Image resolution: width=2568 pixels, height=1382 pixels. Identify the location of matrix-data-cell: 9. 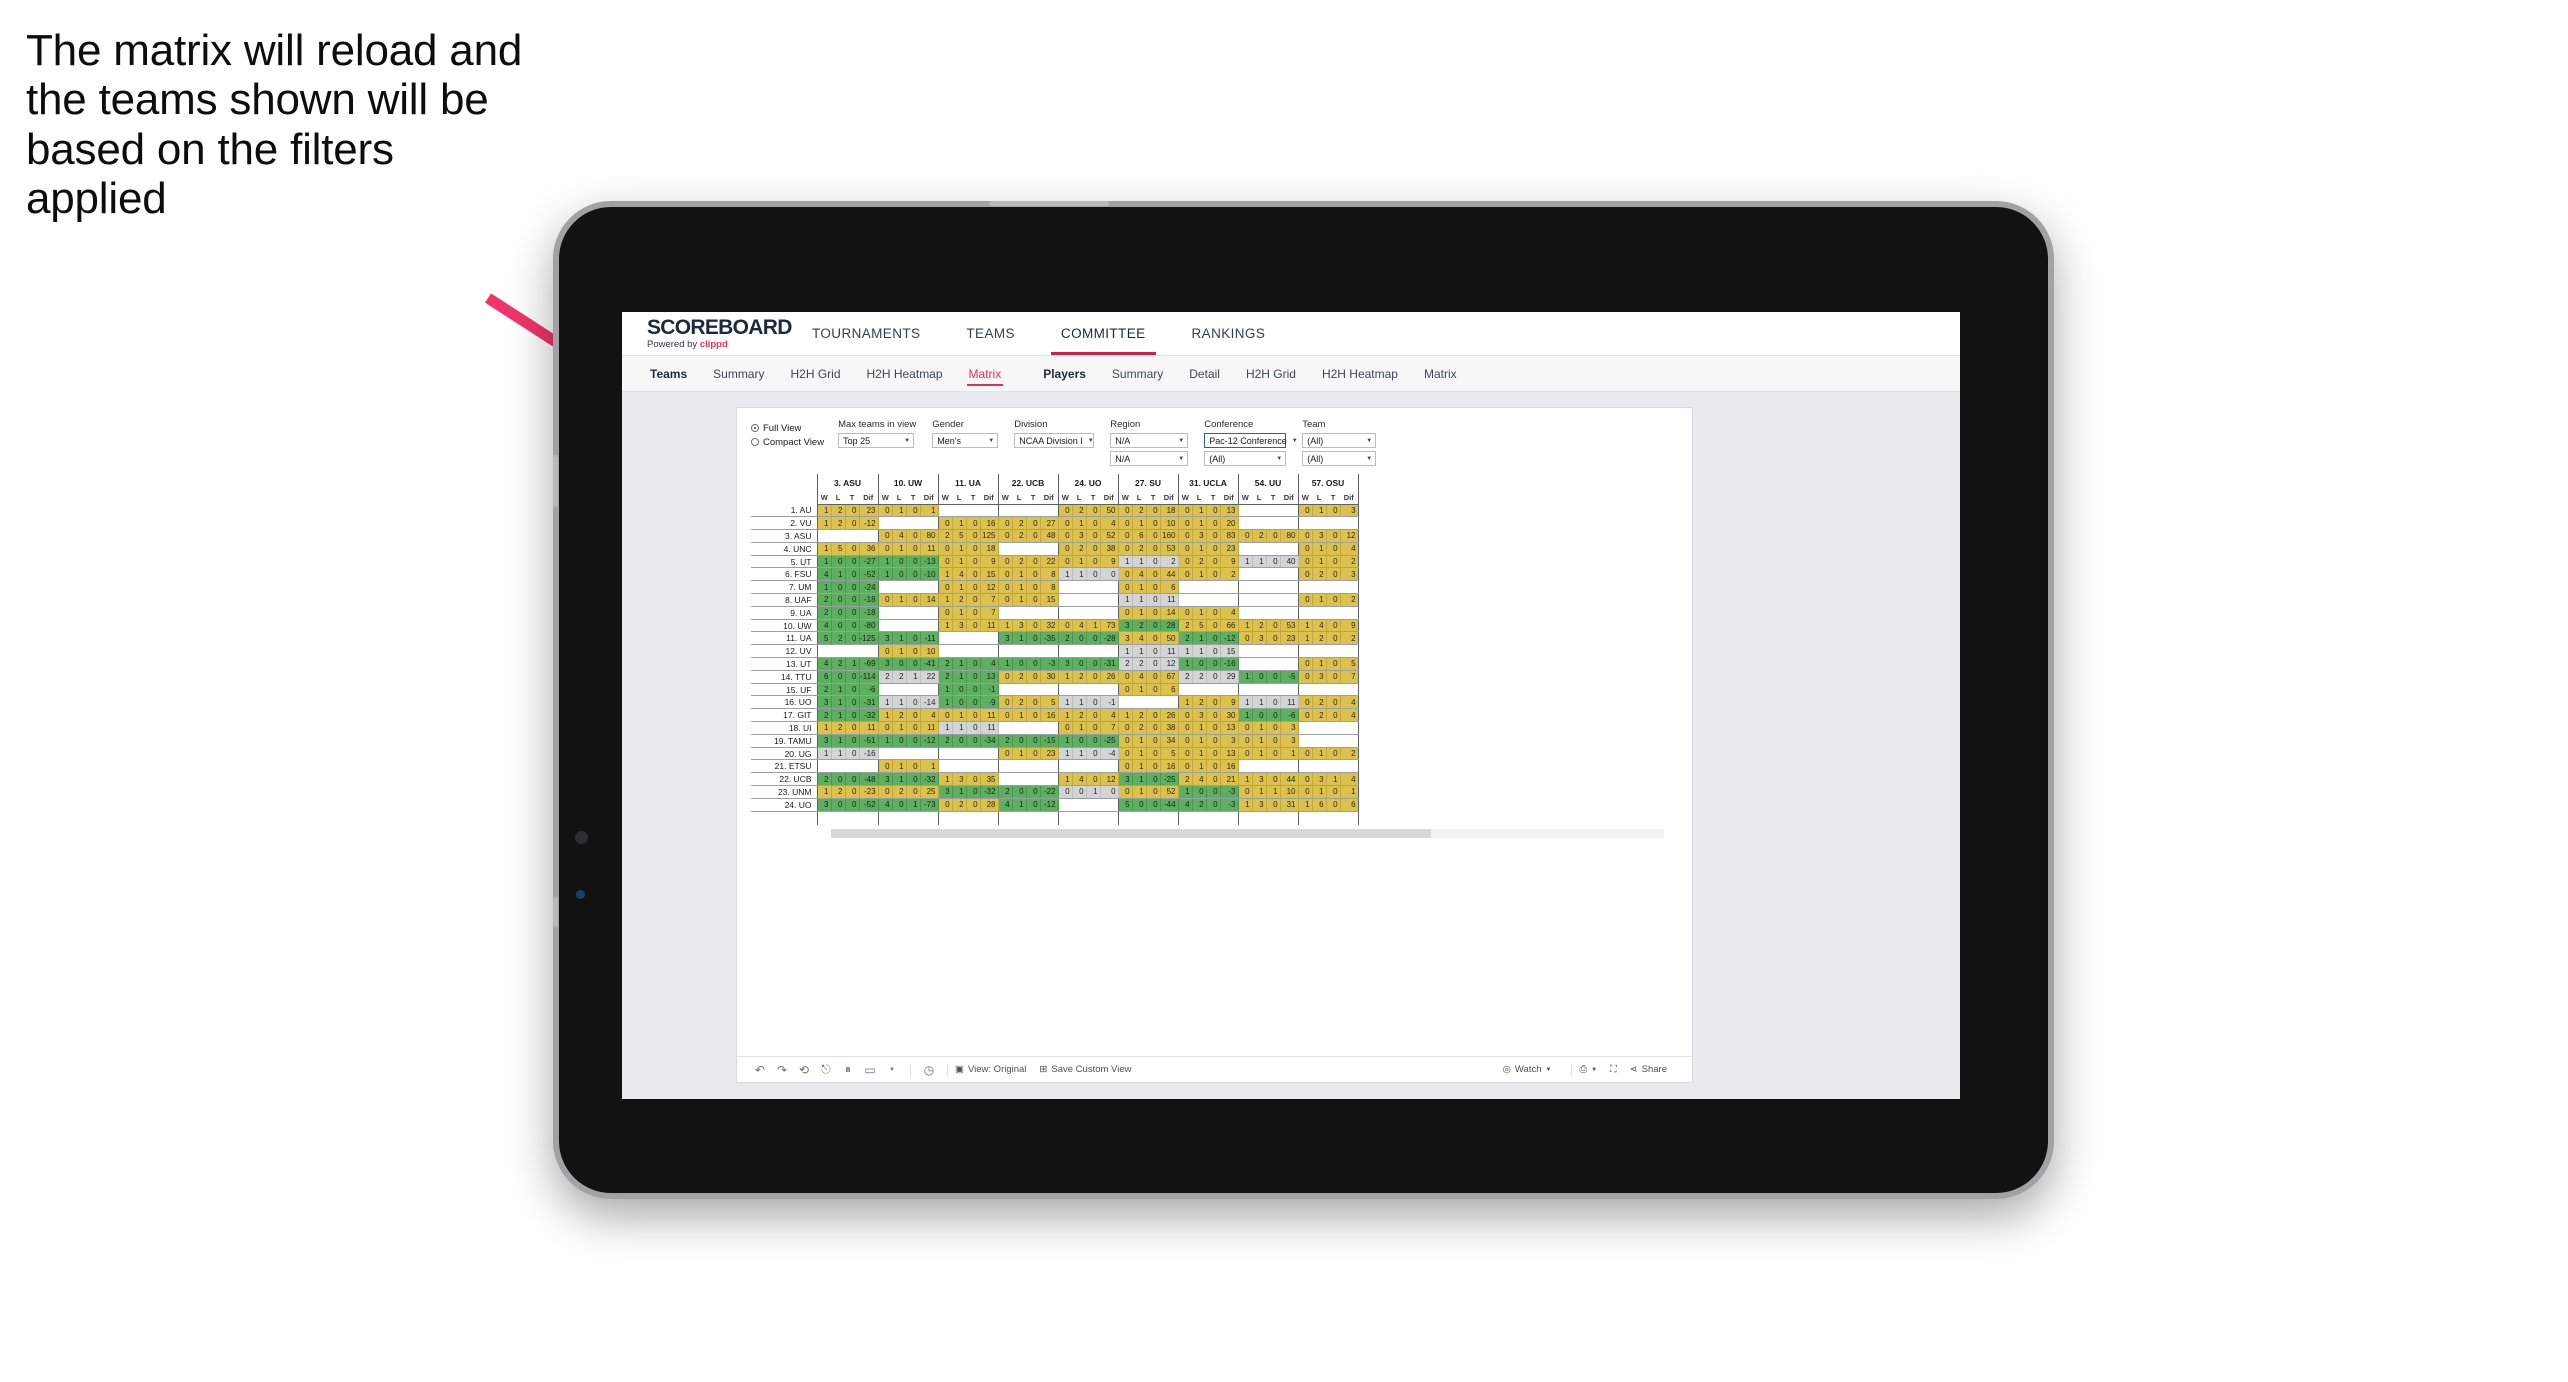
(1109, 562).